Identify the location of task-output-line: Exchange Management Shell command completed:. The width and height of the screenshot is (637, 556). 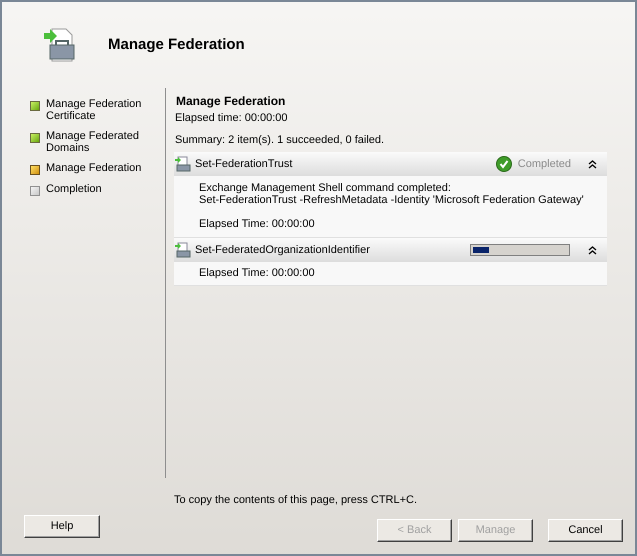
(325, 188).